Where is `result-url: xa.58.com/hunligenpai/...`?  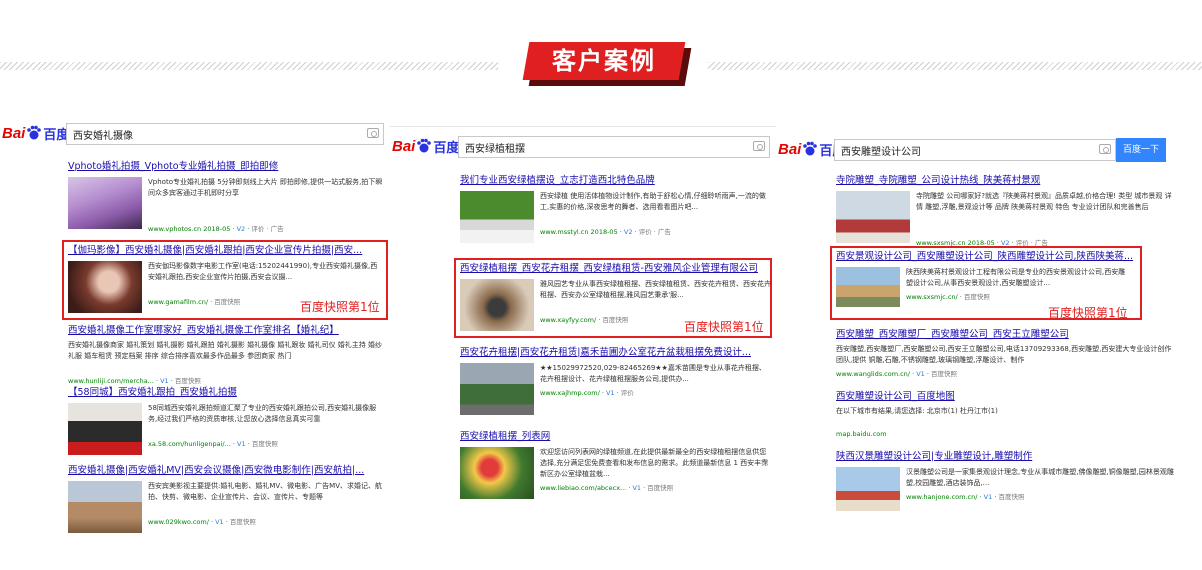
result-url: xa.58.com/hunligenpai/... is located at coordinates (189, 444).